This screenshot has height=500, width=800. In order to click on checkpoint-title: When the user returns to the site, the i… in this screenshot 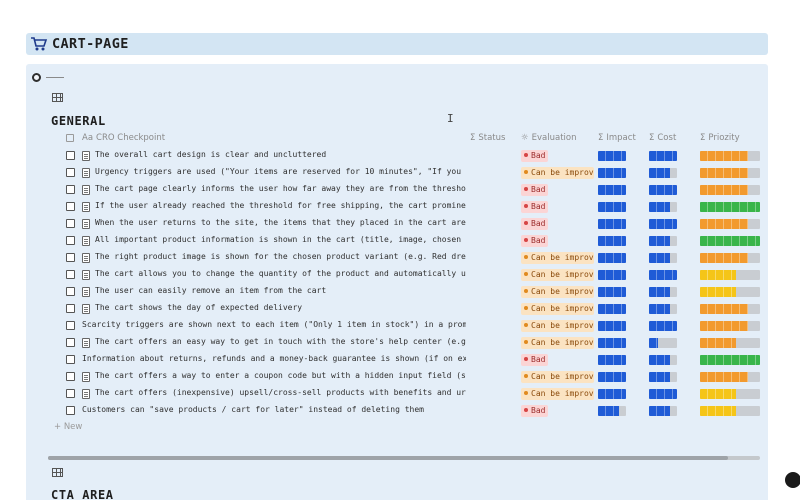, I will do `click(280, 222)`.